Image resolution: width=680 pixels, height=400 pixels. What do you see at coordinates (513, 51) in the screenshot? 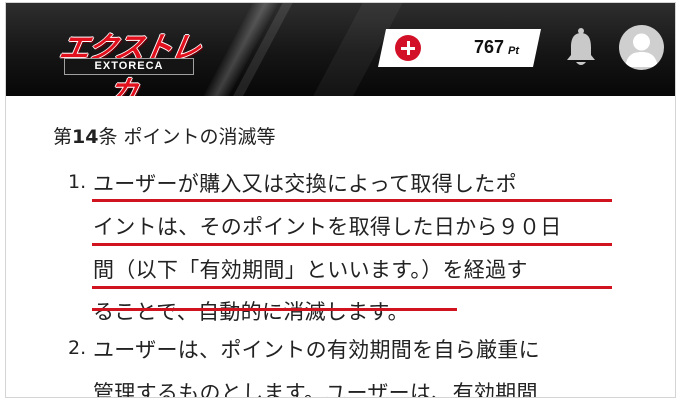
I see `points-unit: Pt` at bounding box center [513, 51].